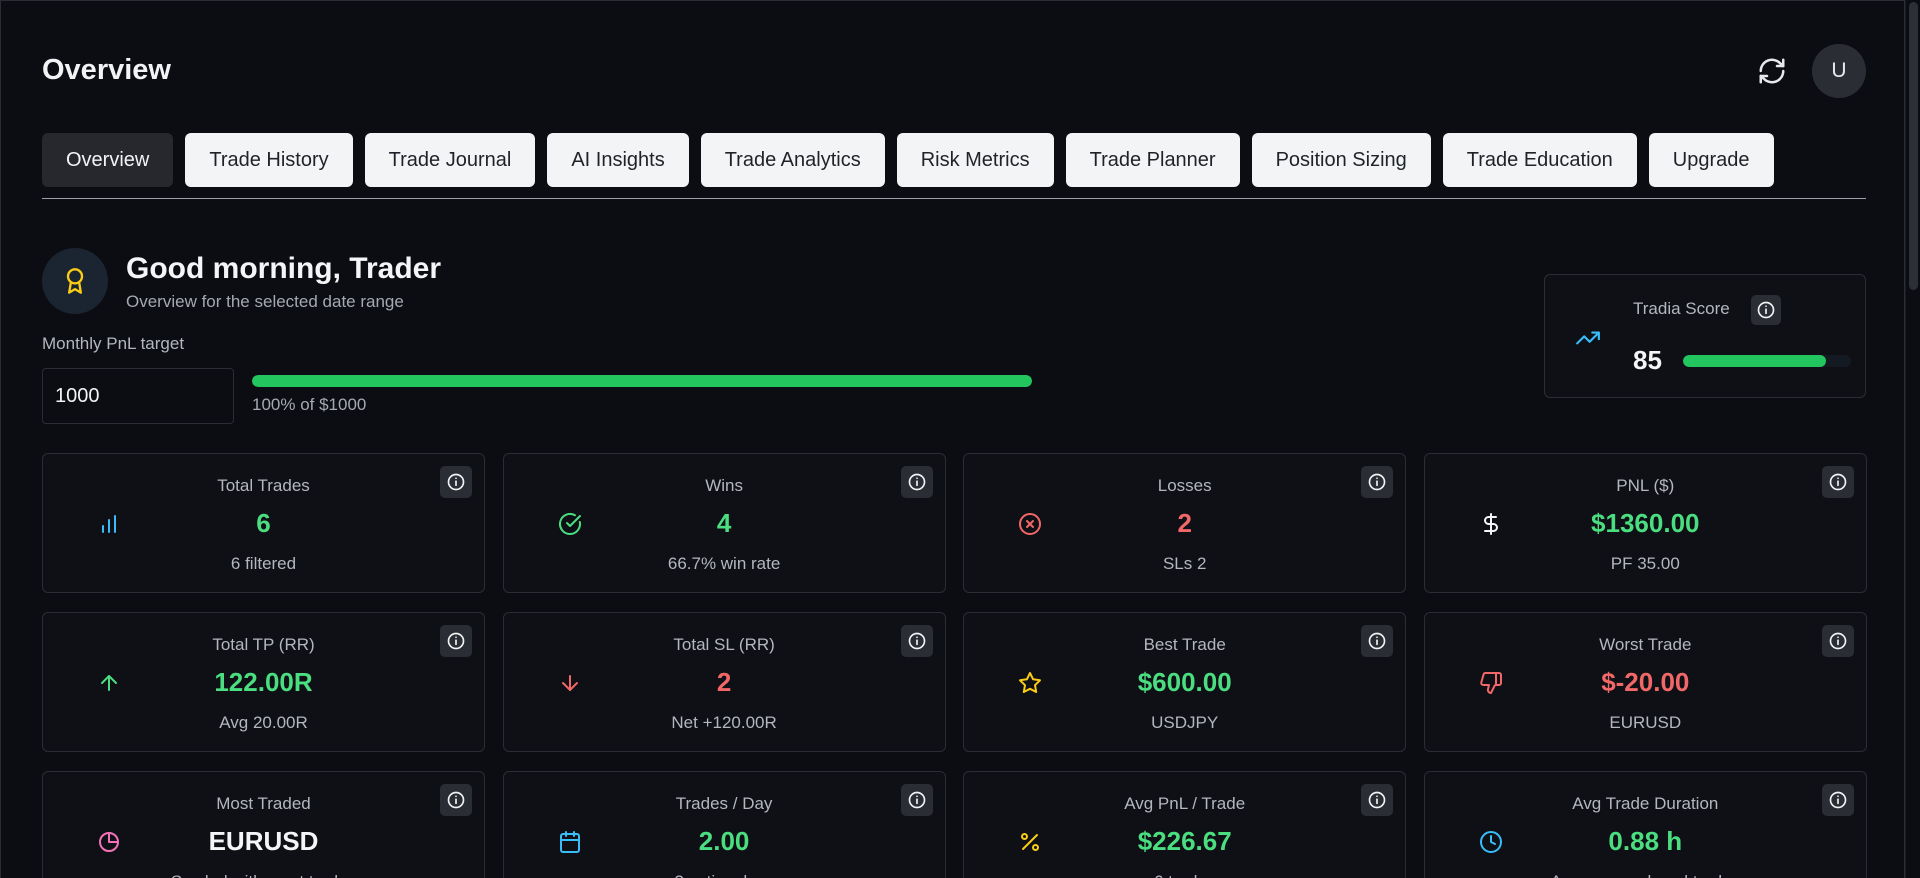  What do you see at coordinates (1645, 563) in the screenshot?
I see `stat-subtext: PF 35.00` at bounding box center [1645, 563].